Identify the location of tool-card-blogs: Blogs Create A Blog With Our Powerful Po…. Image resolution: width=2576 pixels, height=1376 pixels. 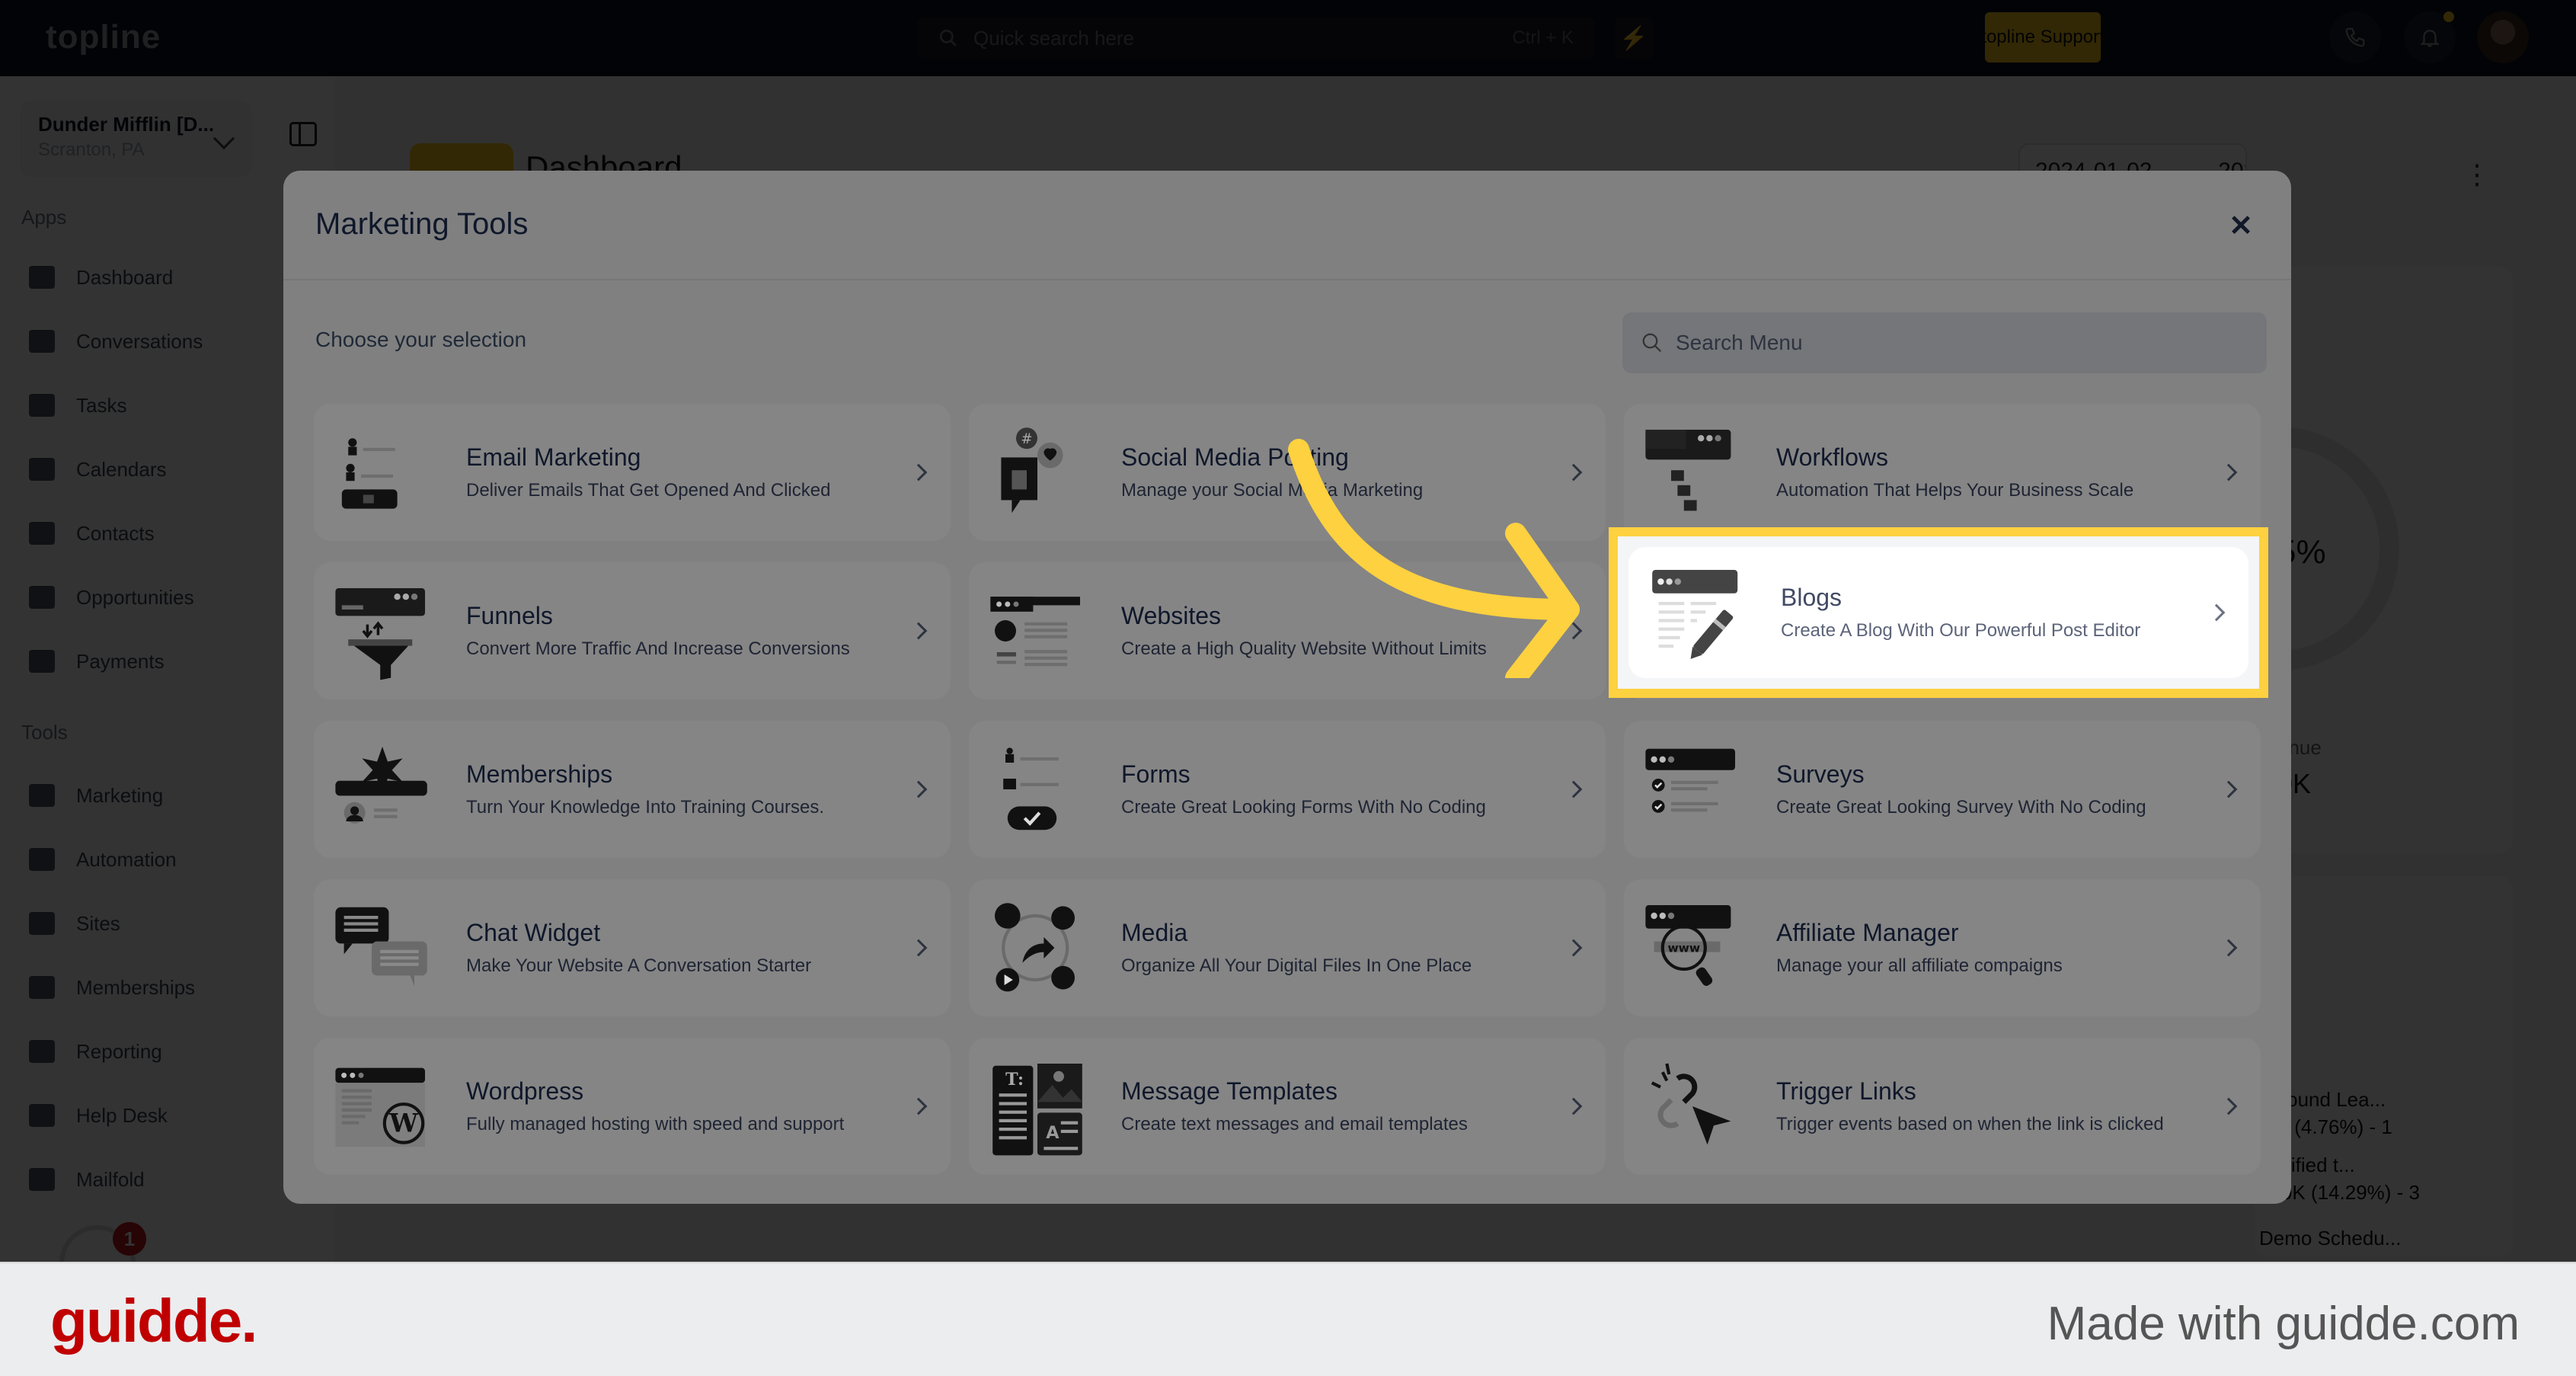
(1938, 612).